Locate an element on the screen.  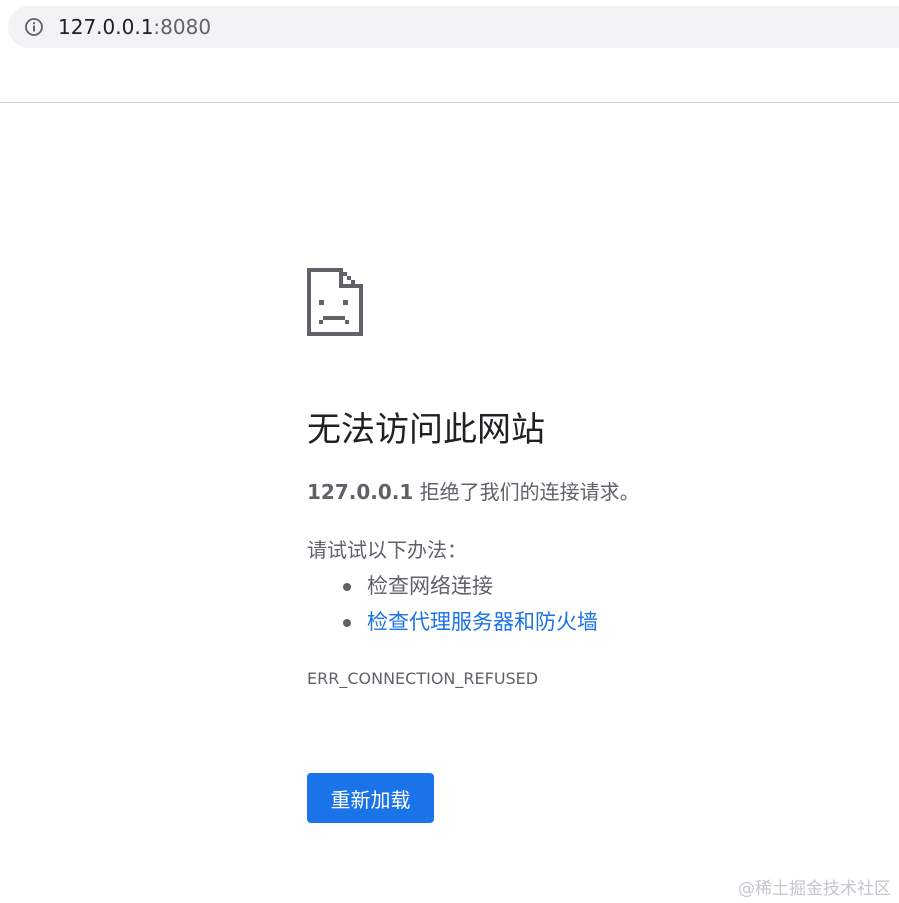
url-text: 127.0.0.1:8080 is located at coordinates (134, 27).